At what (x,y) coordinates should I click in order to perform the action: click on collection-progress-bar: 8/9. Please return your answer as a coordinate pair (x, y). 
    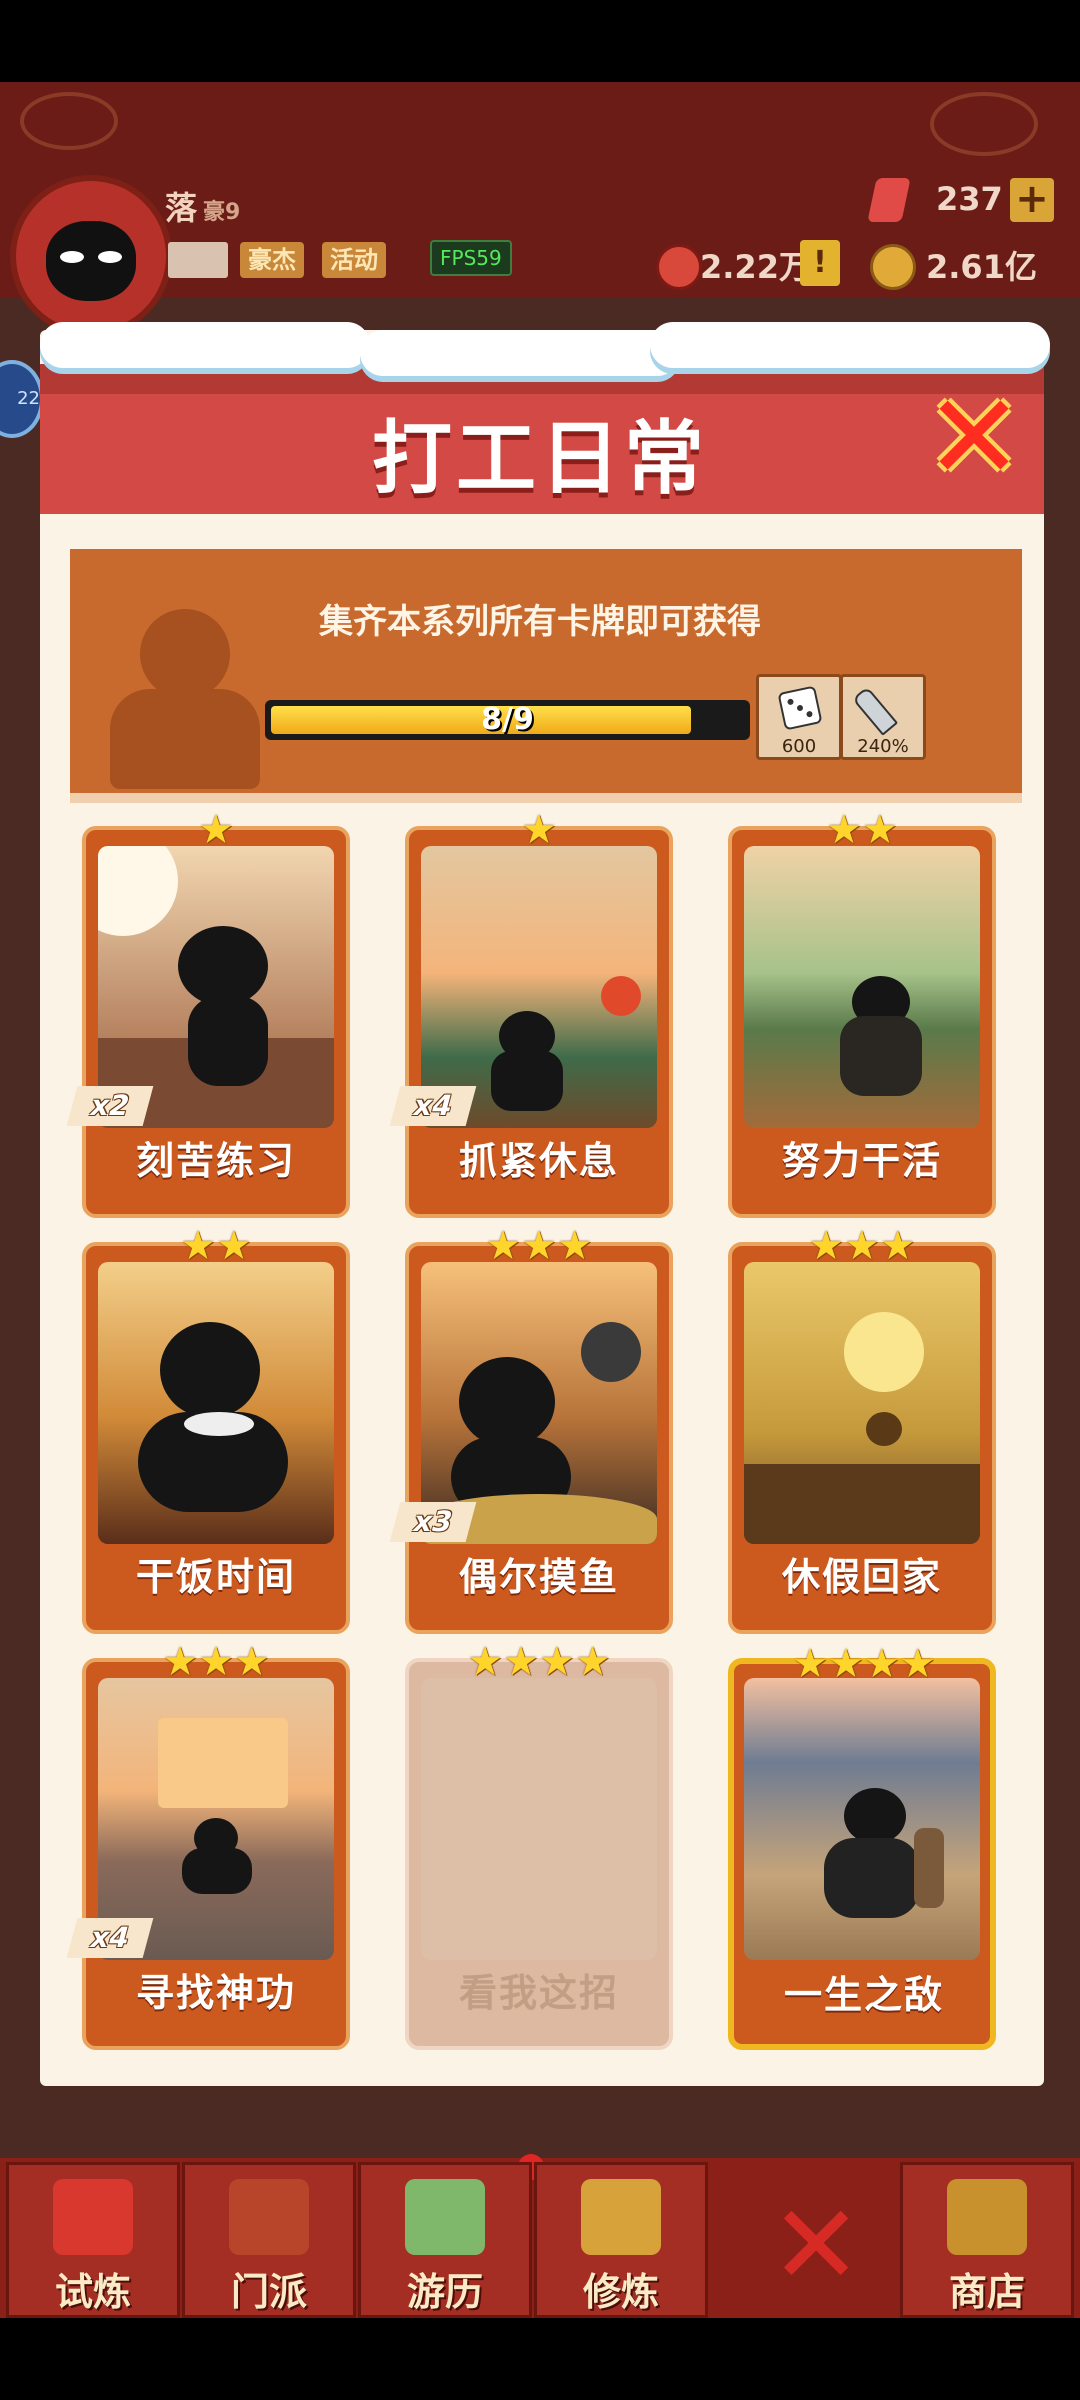
    Looking at the image, I should click on (507, 720).